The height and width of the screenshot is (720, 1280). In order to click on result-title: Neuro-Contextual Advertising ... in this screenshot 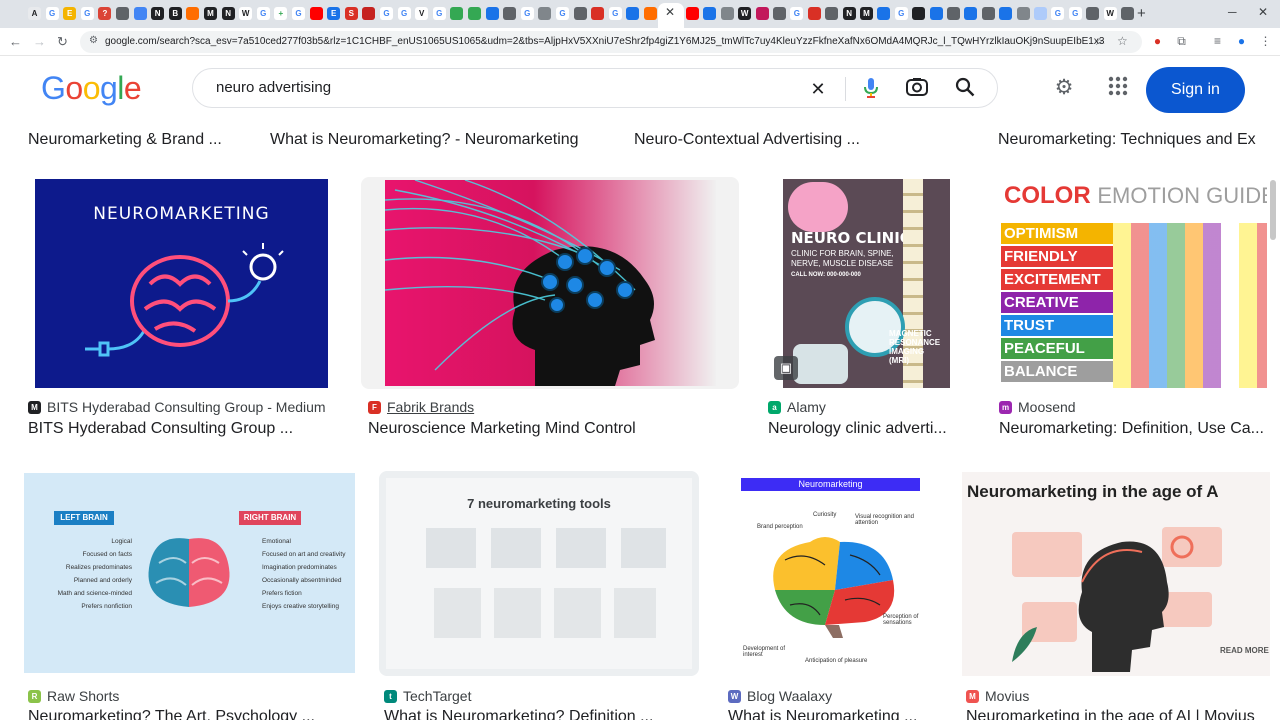, I will do `click(747, 140)`.